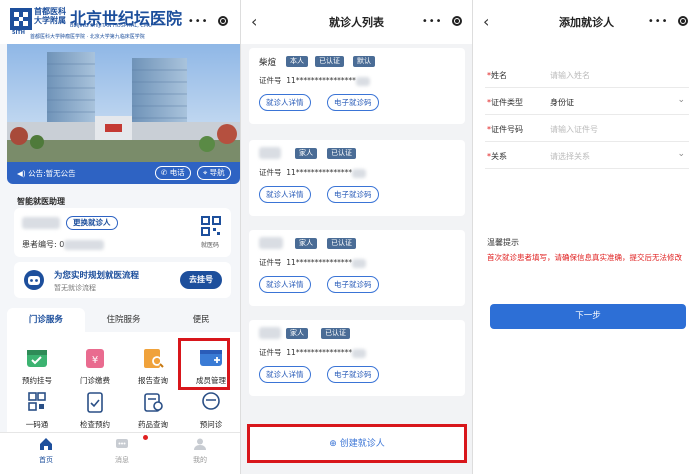 The width and height of the screenshot is (700, 474). I want to click on name-field: *姓名 请输入姓名, so click(587, 74).